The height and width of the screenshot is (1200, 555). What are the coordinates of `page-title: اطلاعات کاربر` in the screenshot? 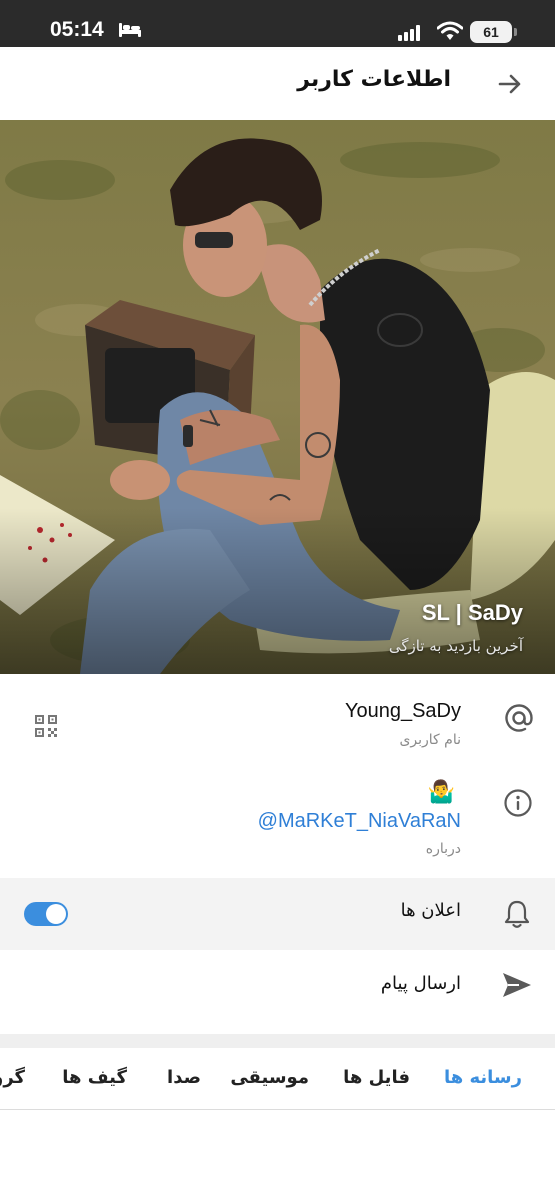 It's located at (374, 79).